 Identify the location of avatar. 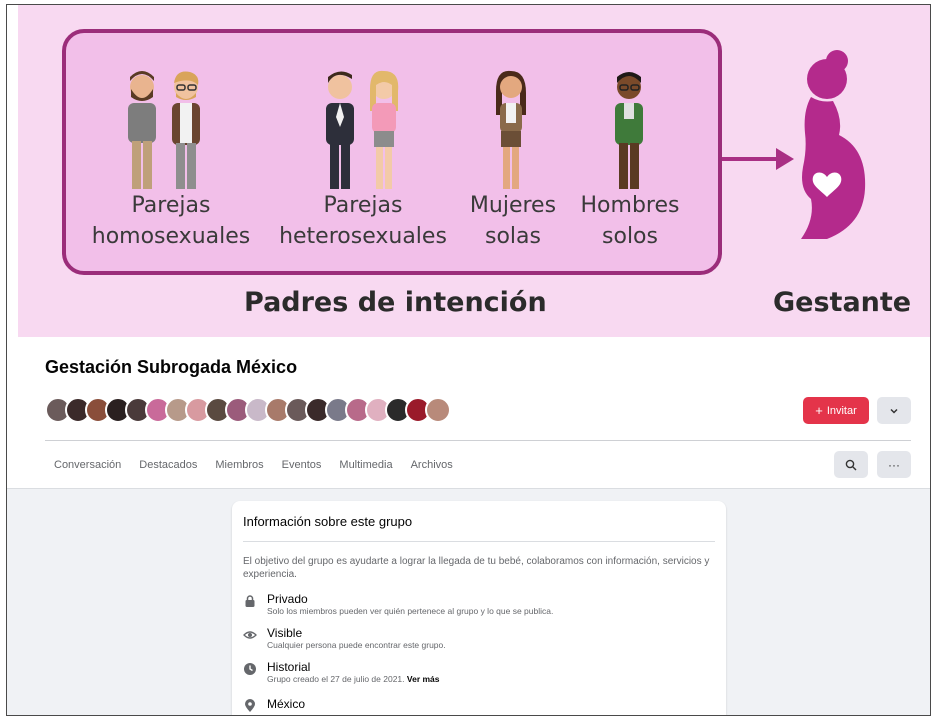
(438, 410).